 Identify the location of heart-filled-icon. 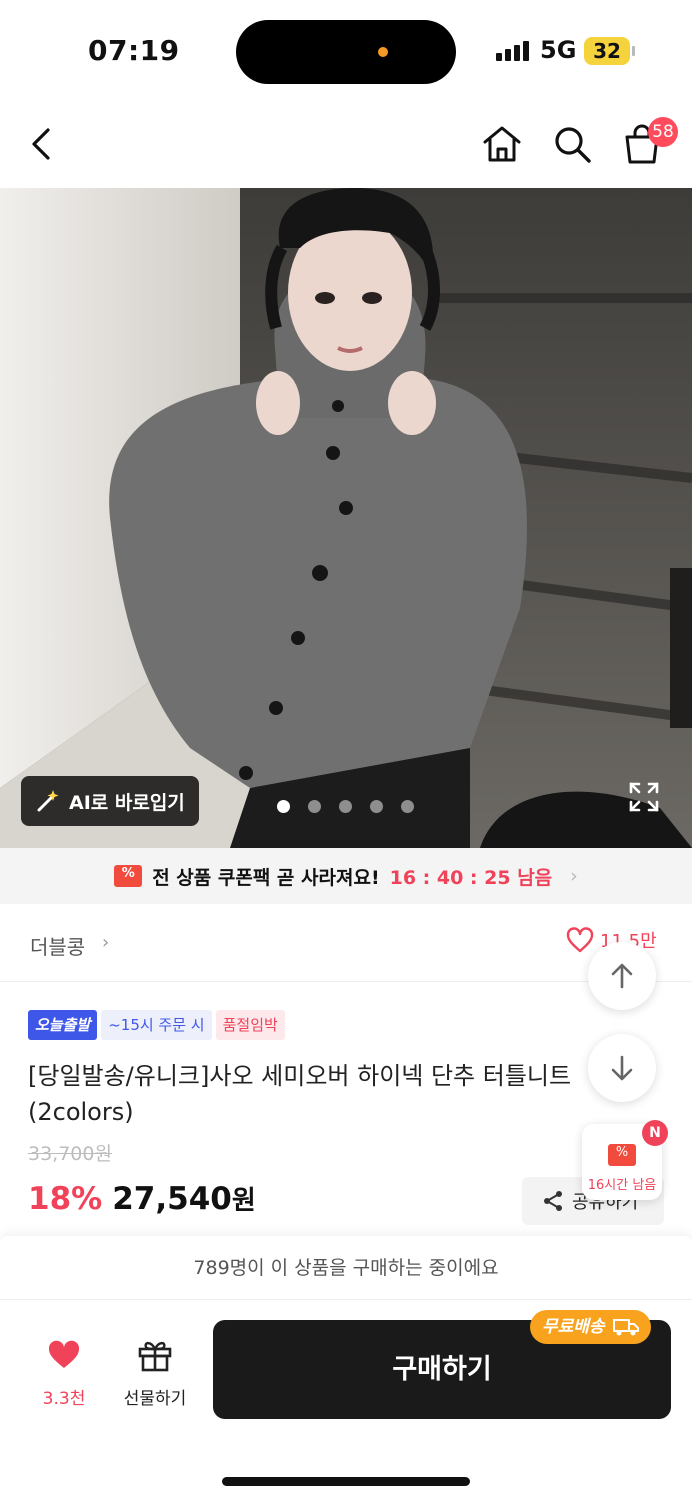
(64, 1354).